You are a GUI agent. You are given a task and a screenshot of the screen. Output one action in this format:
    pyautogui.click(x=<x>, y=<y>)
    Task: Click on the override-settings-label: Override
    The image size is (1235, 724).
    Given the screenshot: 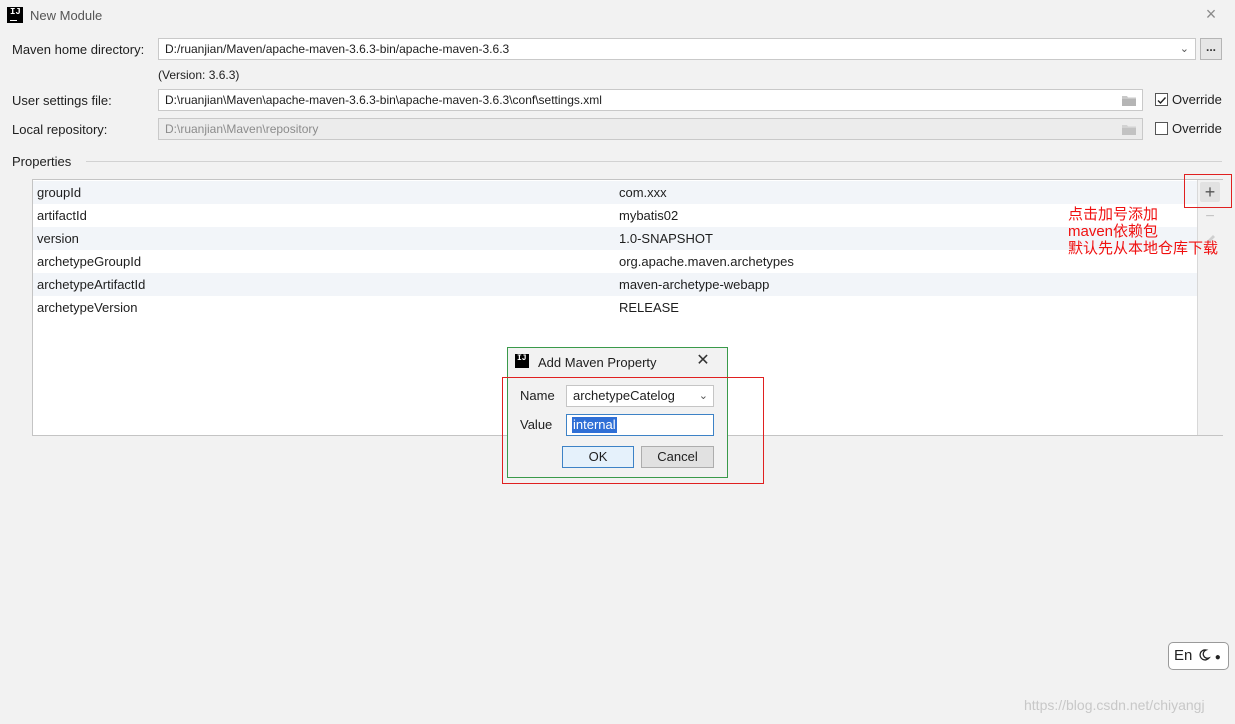 What is the action you would take?
    pyautogui.click(x=1197, y=99)
    